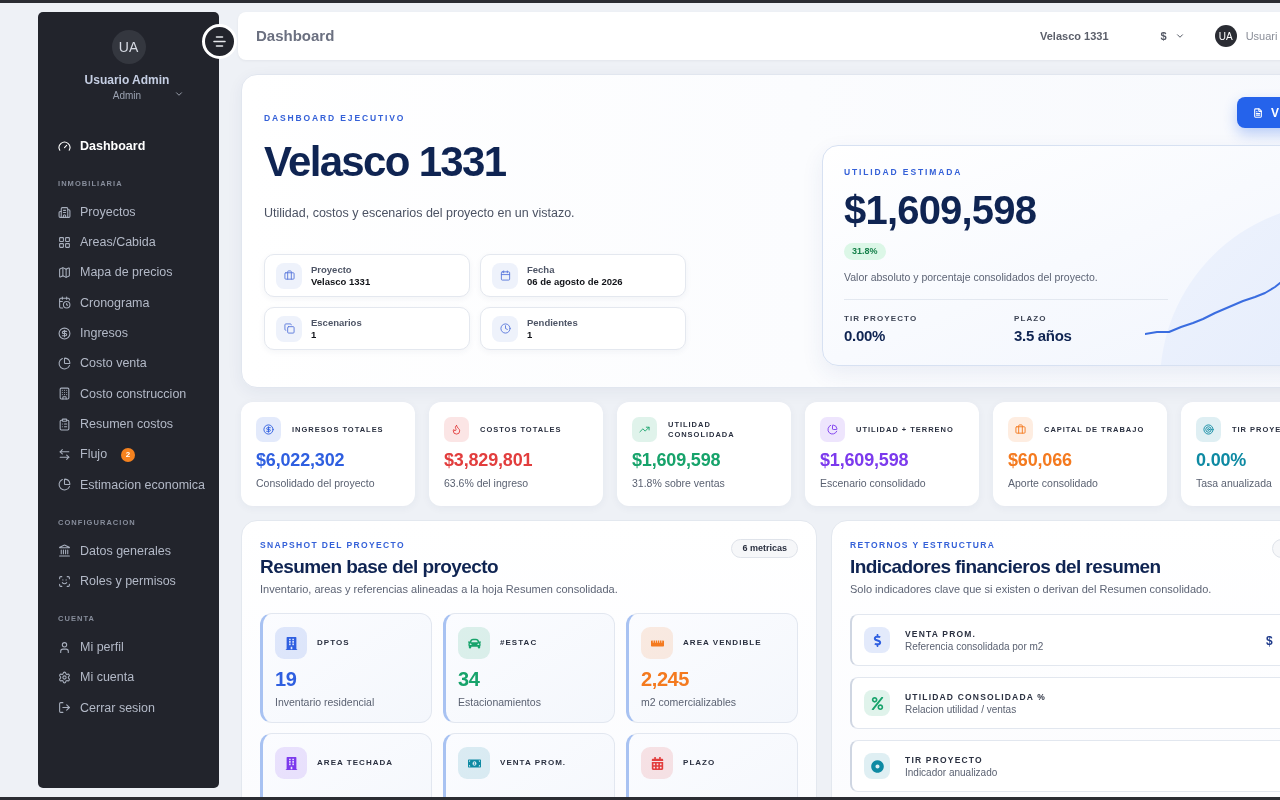 This screenshot has width=1280, height=800. I want to click on kpi-note: Escenario consolidado, so click(873, 483).